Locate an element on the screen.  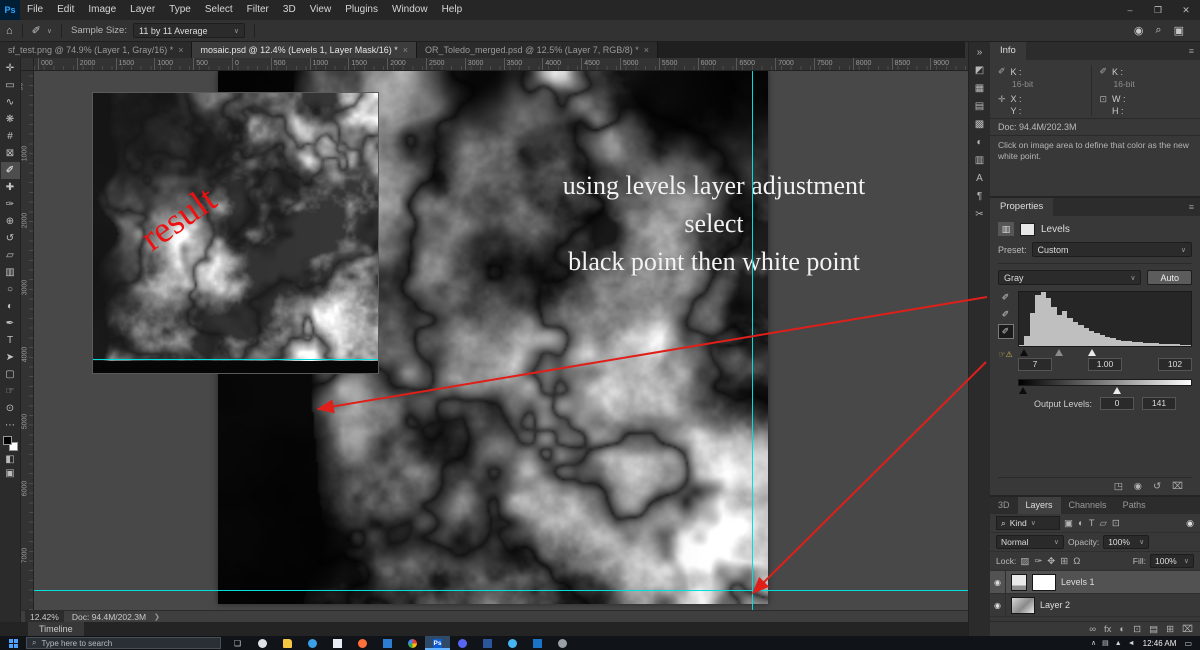
menu-type: Type is located at coordinates (180, 9).